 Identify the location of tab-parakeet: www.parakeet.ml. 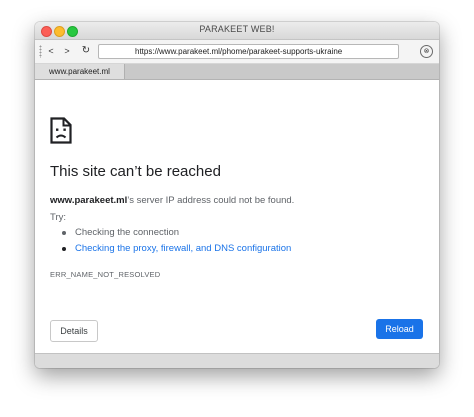
(80, 71).